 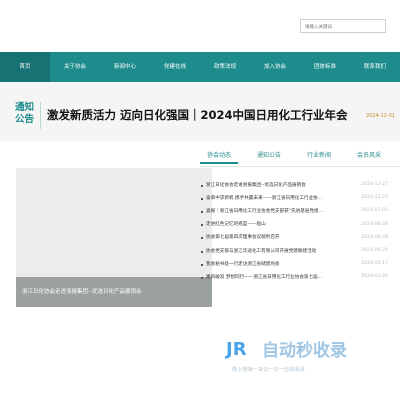 What do you see at coordinates (380, 116) in the screenshot?
I see `notice-date: 2024-12-01` at bounding box center [380, 116].